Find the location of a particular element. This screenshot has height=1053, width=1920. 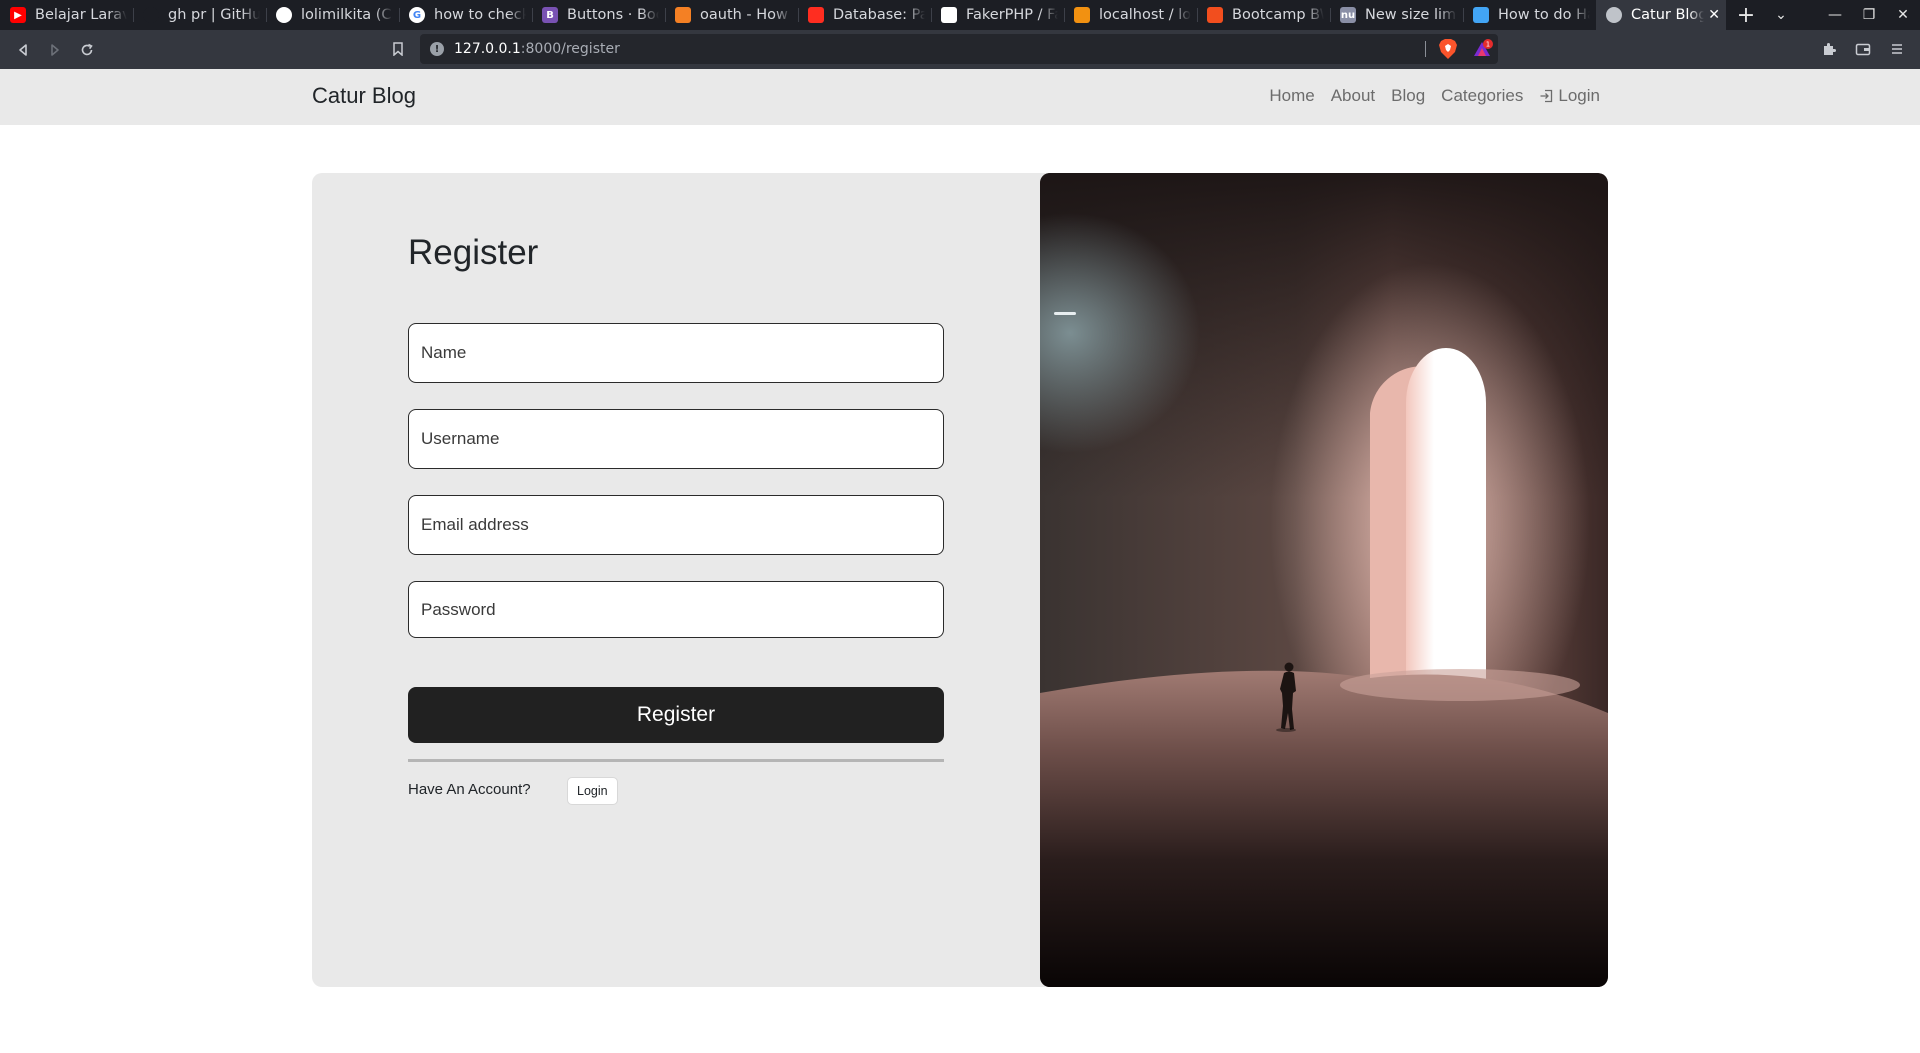

browser-tab: B Buttons · Boo is located at coordinates (598, 15).